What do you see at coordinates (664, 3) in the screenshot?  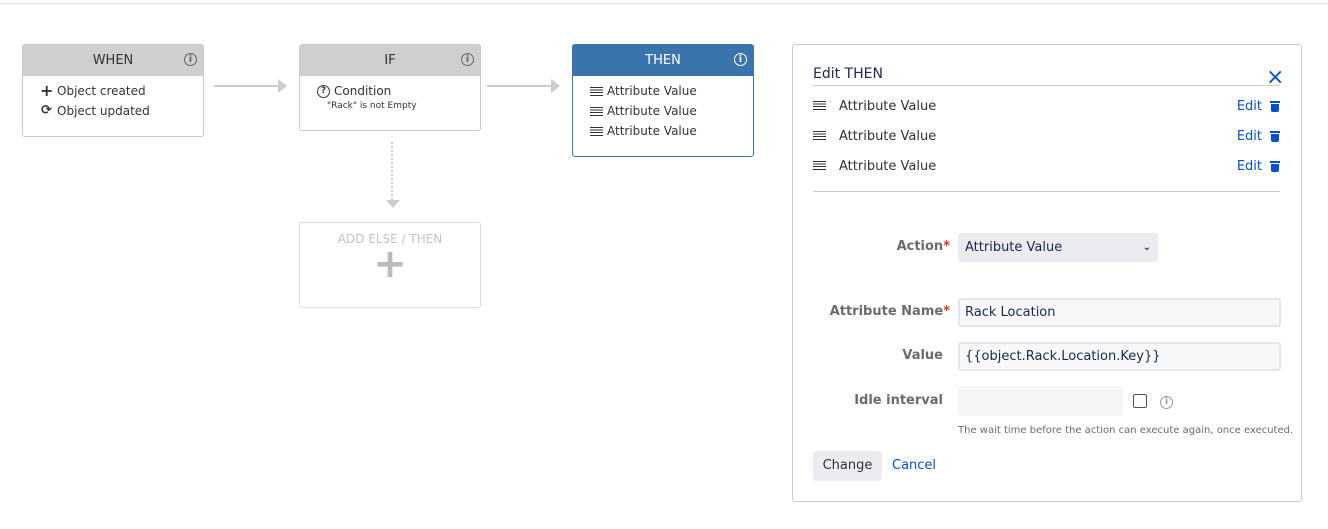 I see `top-divider` at bounding box center [664, 3].